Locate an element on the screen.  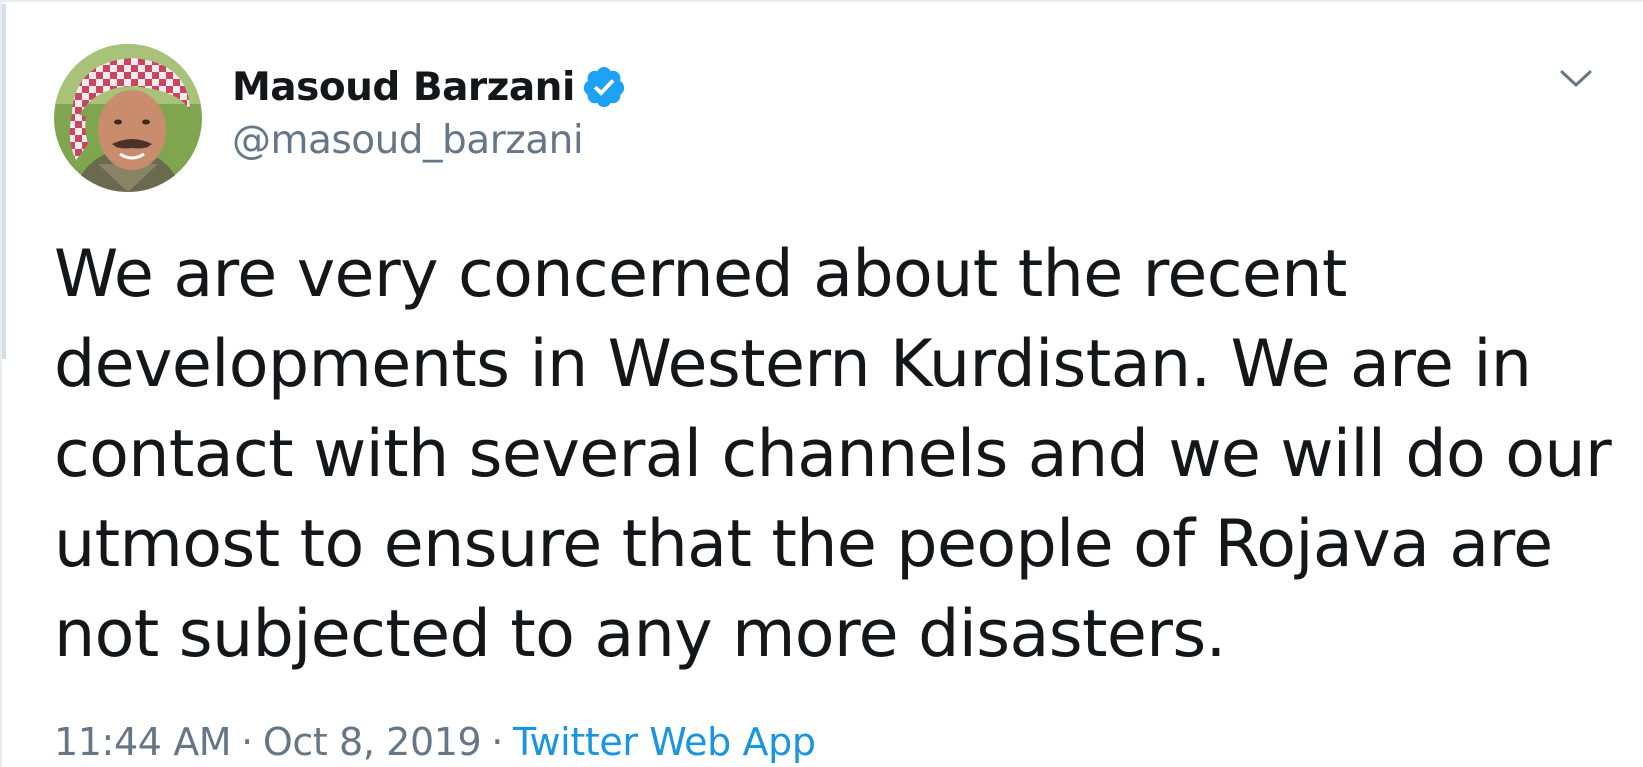
left-divider is located at coordinates (4, 181).